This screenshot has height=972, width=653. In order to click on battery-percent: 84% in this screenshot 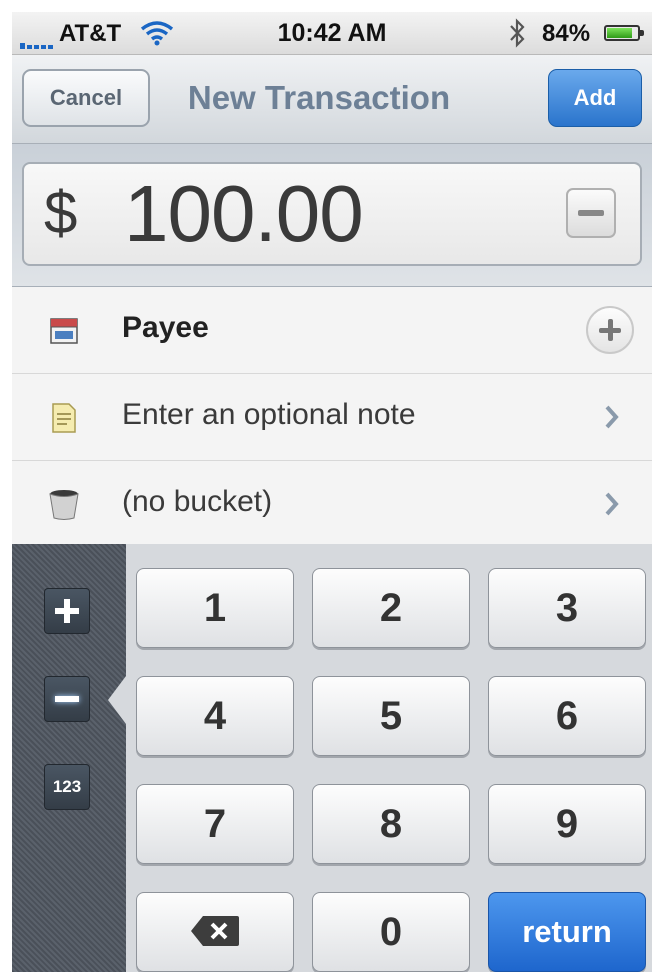, I will do `click(566, 33)`.